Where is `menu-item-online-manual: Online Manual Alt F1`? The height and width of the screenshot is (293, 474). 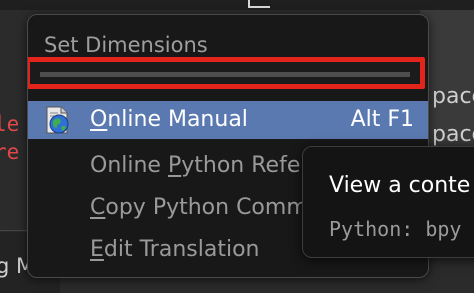 menu-item-online-manual: Online Manual Alt F1 is located at coordinates (228, 120).